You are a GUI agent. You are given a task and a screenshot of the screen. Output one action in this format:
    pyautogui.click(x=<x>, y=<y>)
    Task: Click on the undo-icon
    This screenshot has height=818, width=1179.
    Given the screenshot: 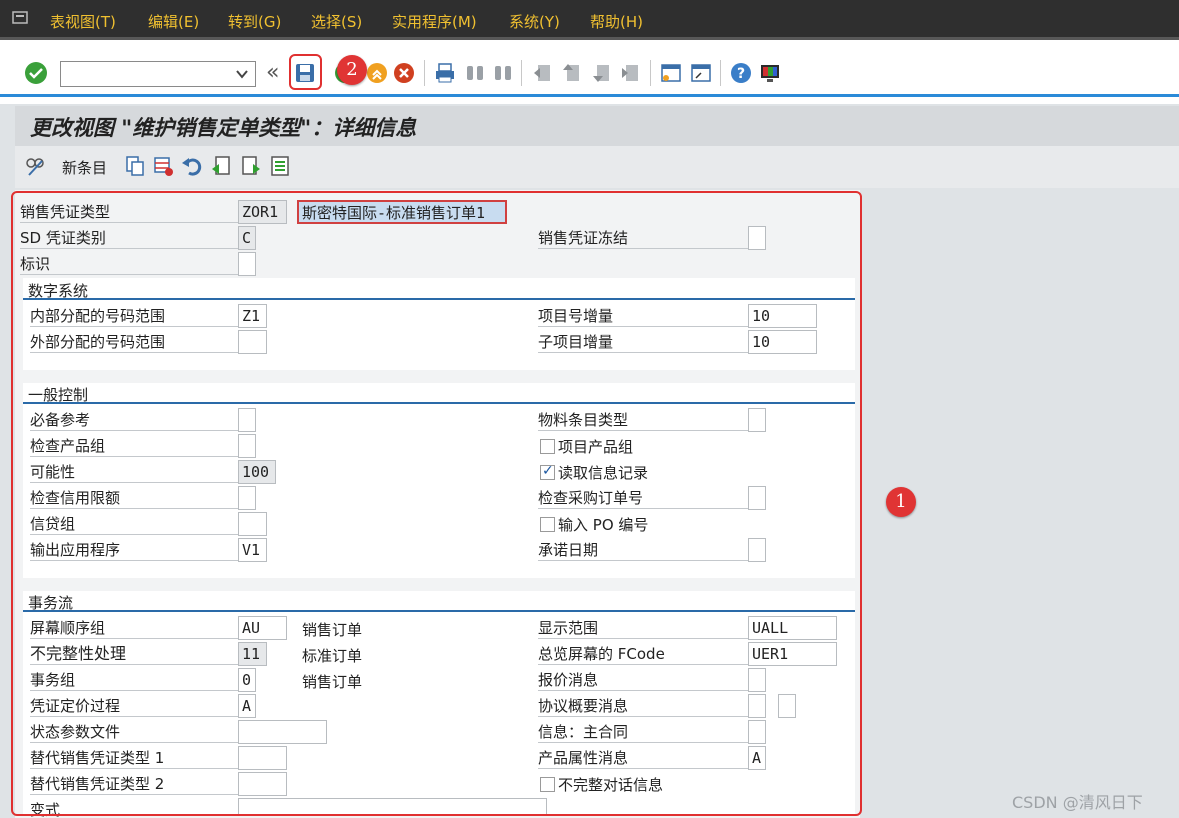 What is the action you would take?
    pyautogui.click(x=192, y=166)
    